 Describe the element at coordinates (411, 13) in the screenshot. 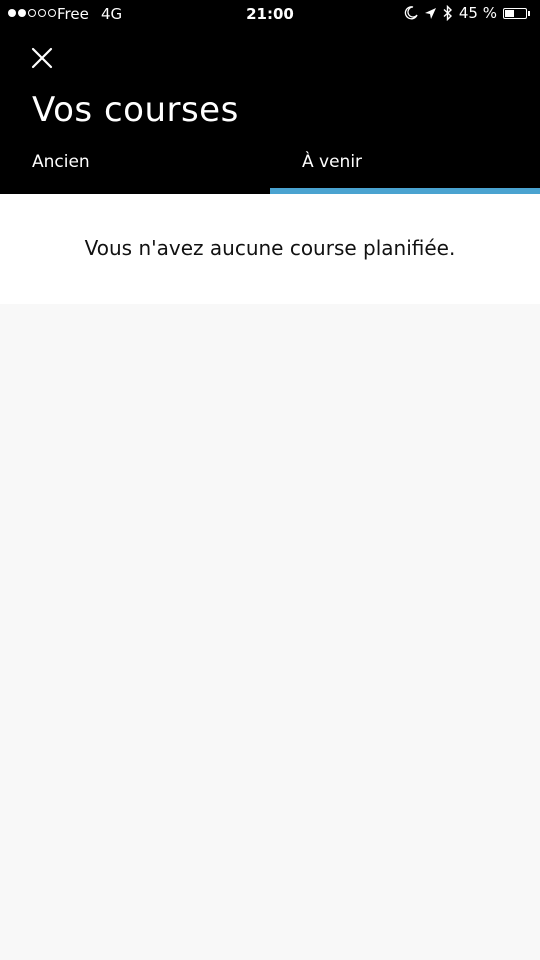

I see `moon-icon` at that location.